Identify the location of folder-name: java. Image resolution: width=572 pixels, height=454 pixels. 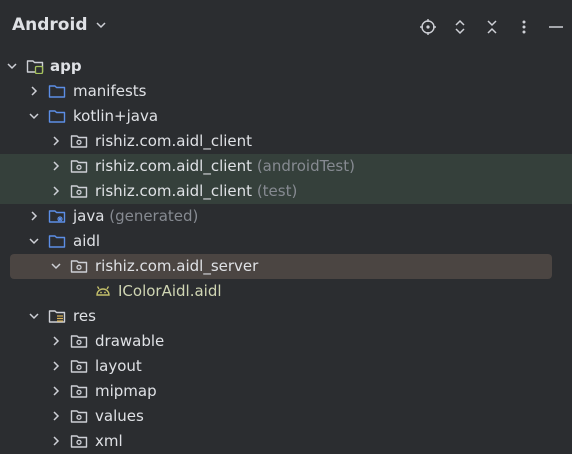
(89, 216).